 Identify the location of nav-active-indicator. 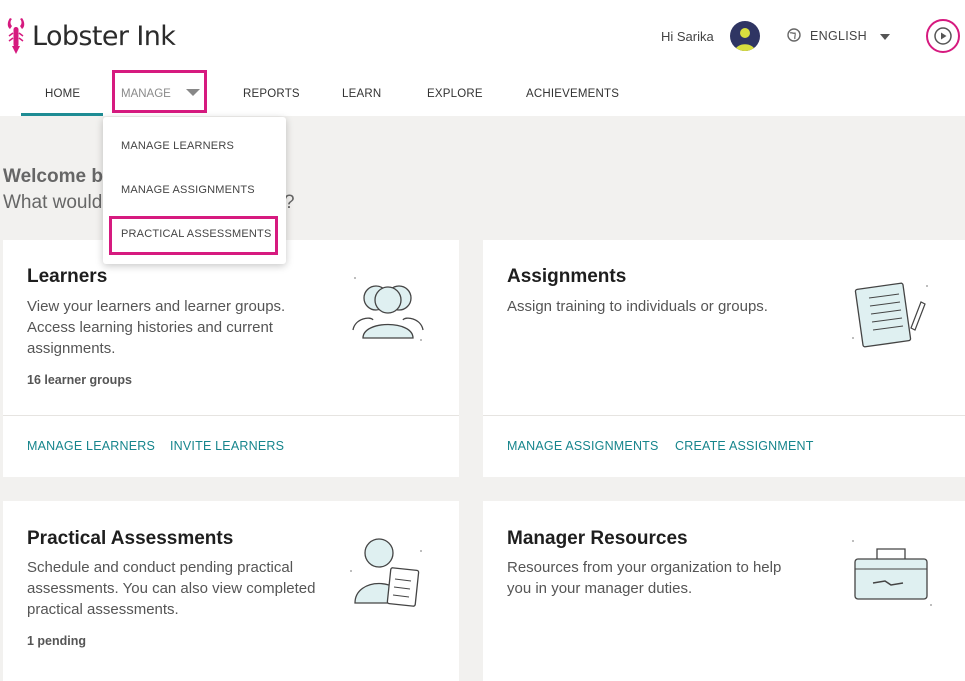
(62, 114).